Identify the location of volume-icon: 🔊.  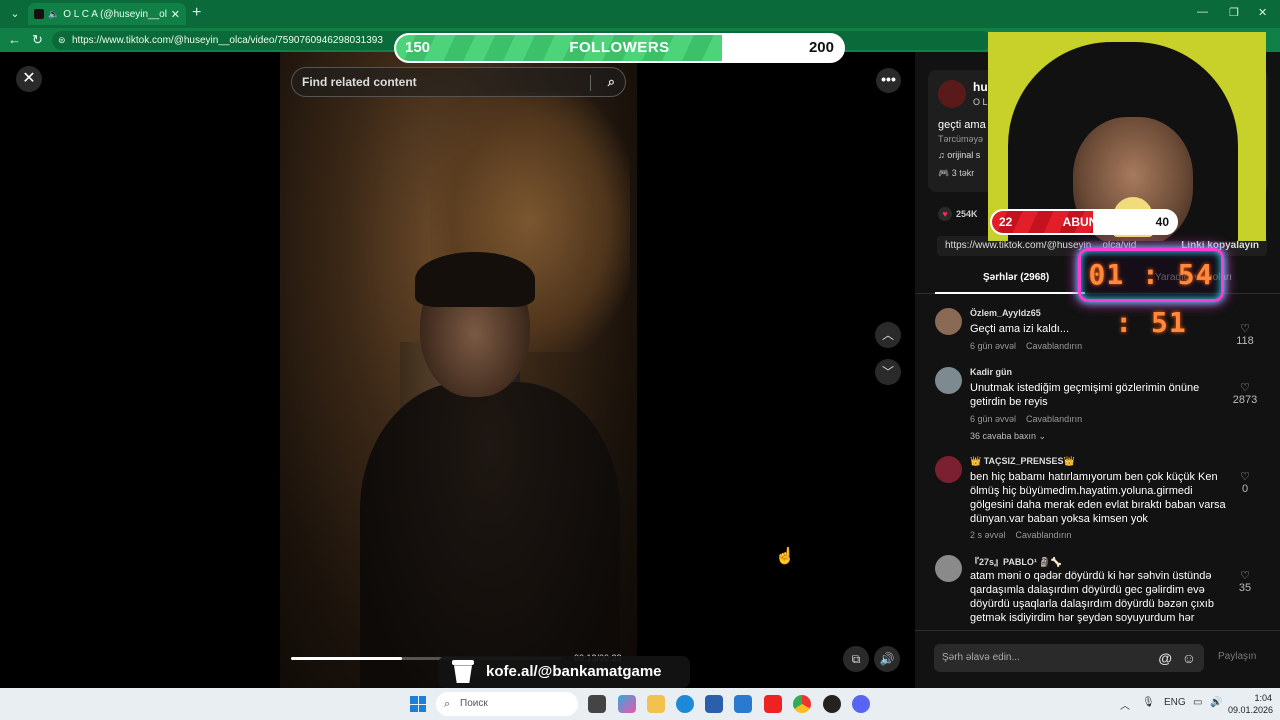
(887, 659).